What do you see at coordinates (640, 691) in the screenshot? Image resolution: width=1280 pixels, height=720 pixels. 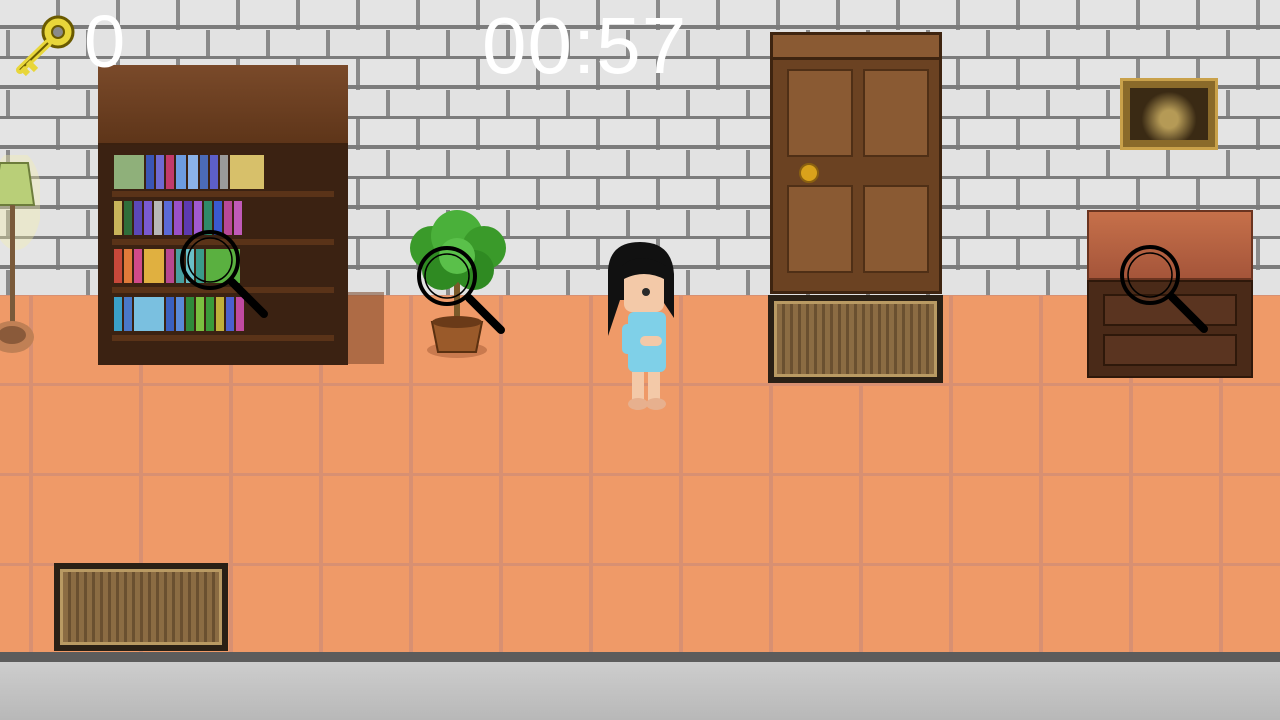 I see `pavement` at bounding box center [640, 691].